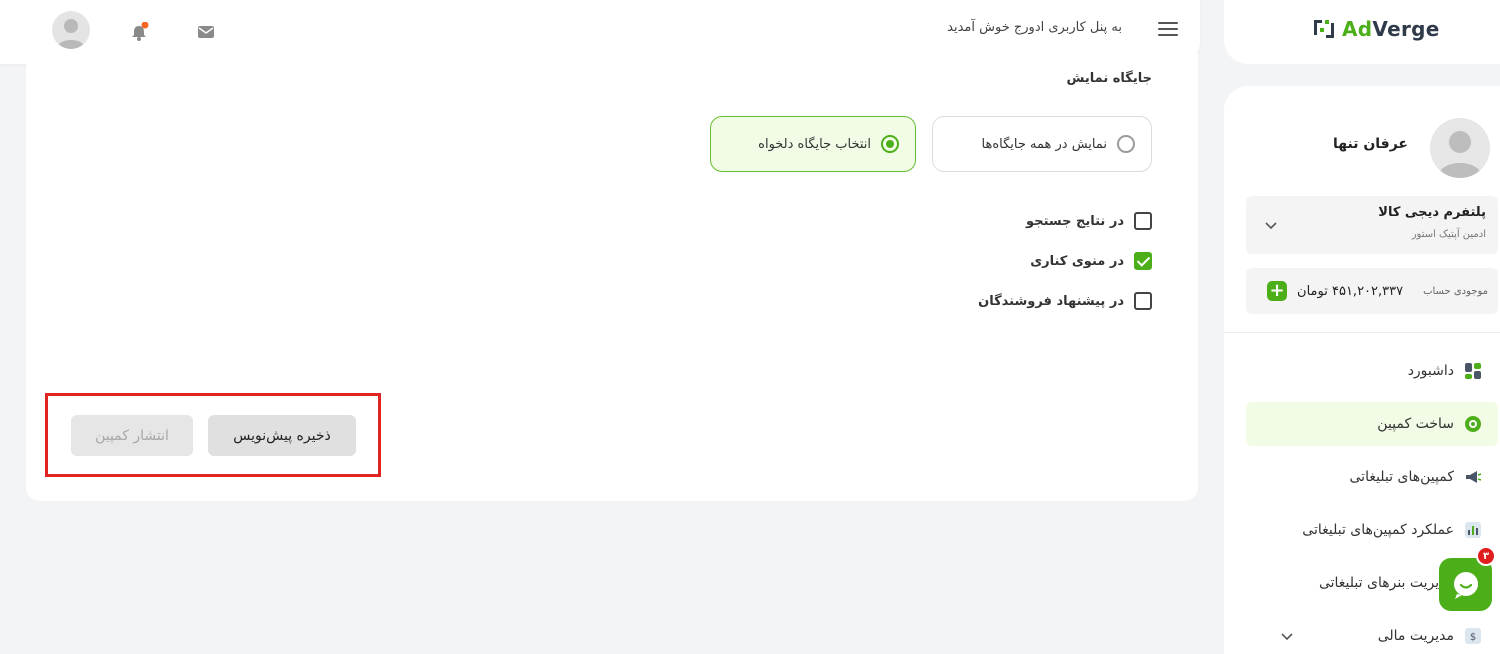 The width and height of the screenshot is (1500, 654). I want to click on radio-show-all-placements: نمایش در همه جایگاه‌ها, so click(1042, 144).